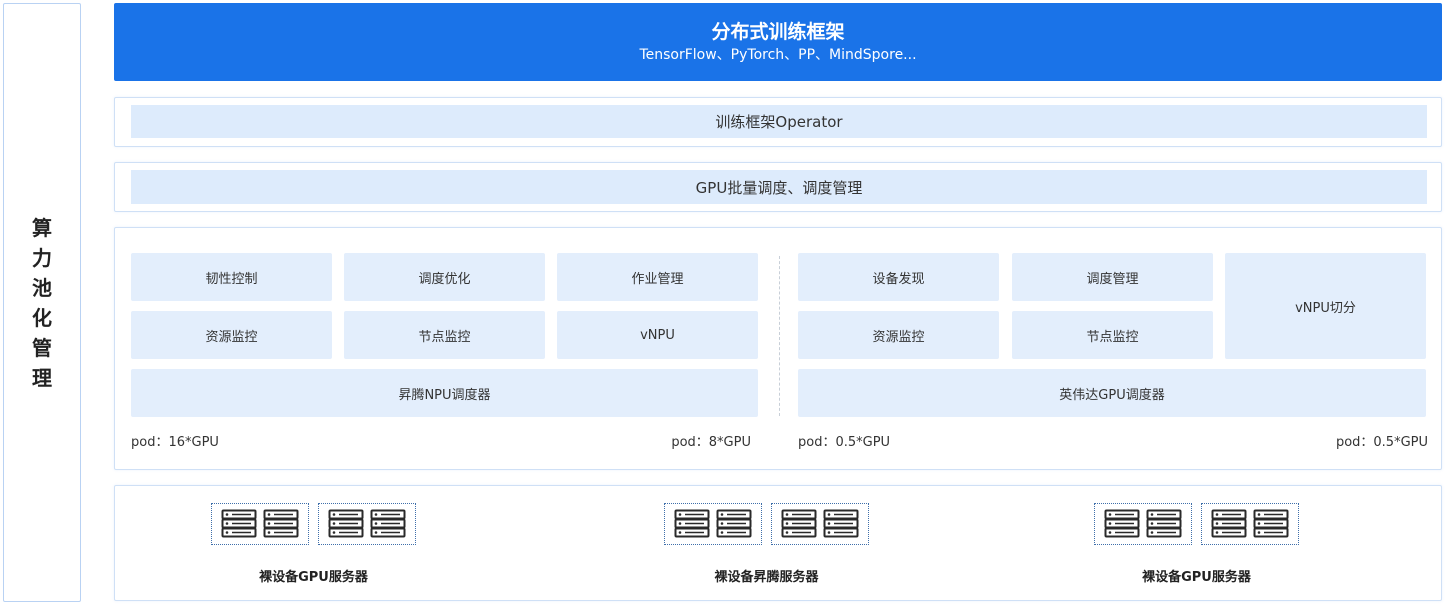 The height and width of the screenshot is (605, 1447). What do you see at coordinates (42, 347) in the screenshot?
I see `side-char: 管` at bounding box center [42, 347].